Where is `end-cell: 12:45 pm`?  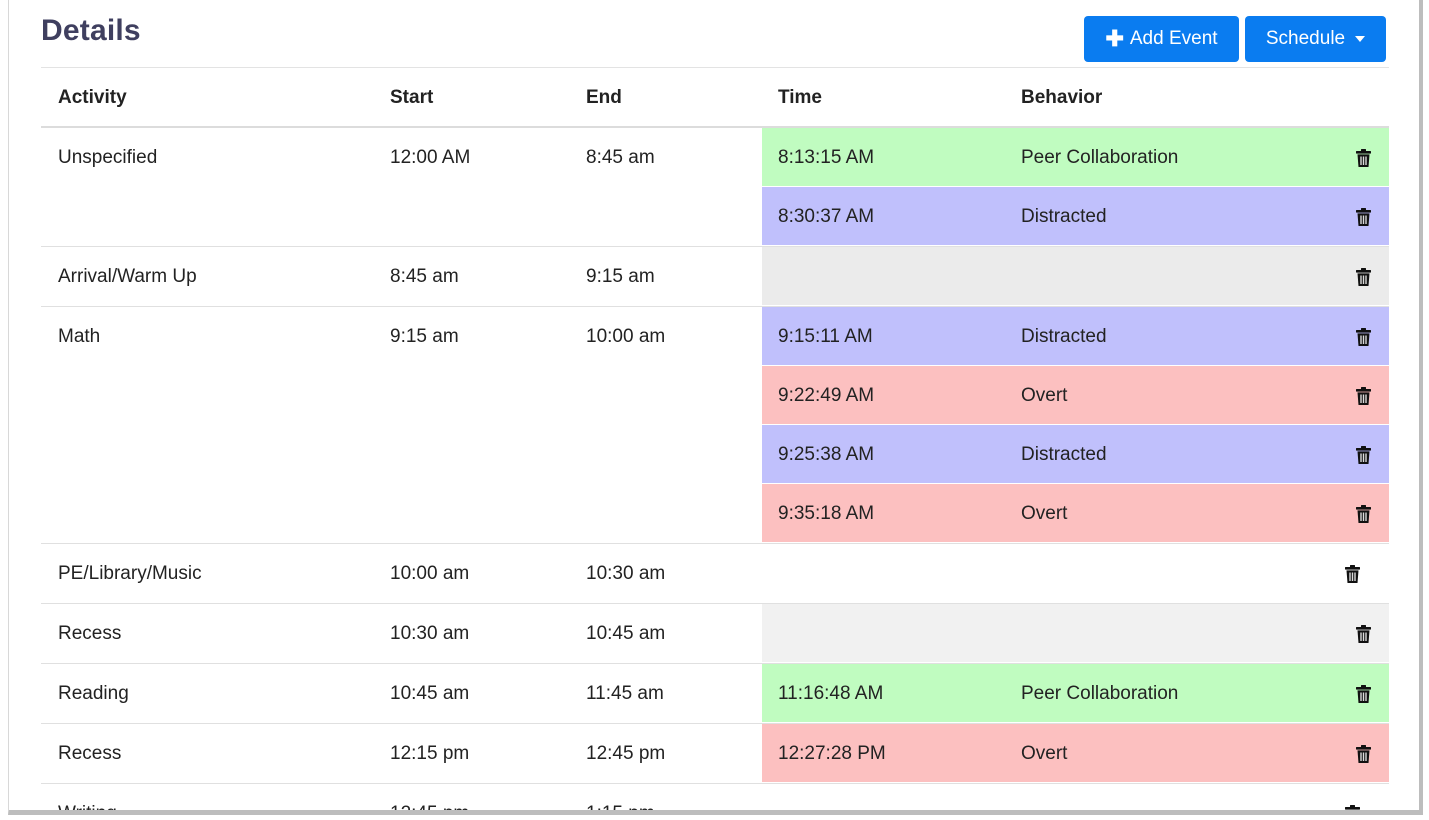 end-cell: 12:45 pm is located at coordinates (626, 753).